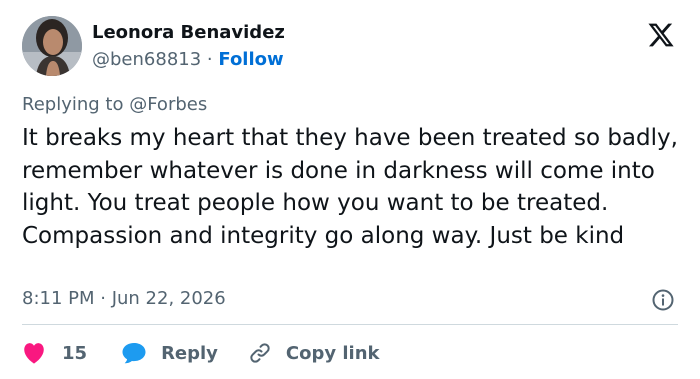  What do you see at coordinates (54, 353) in the screenshot?
I see `like-button: 15` at bounding box center [54, 353].